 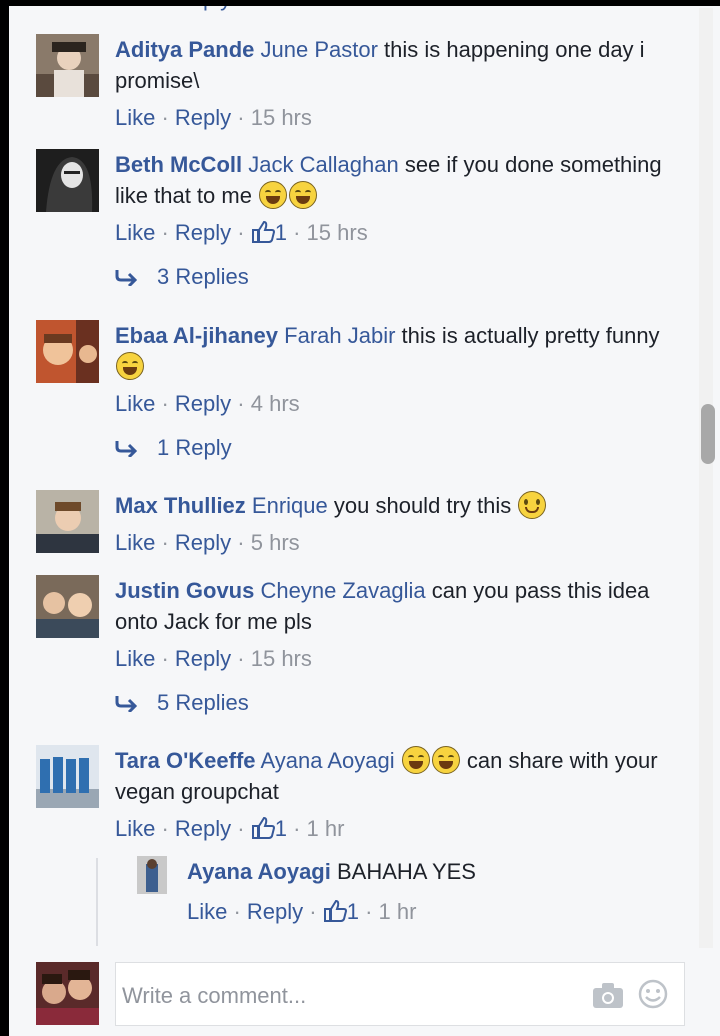 What do you see at coordinates (97, 902) in the screenshot?
I see `reply-thread-line` at bounding box center [97, 902].